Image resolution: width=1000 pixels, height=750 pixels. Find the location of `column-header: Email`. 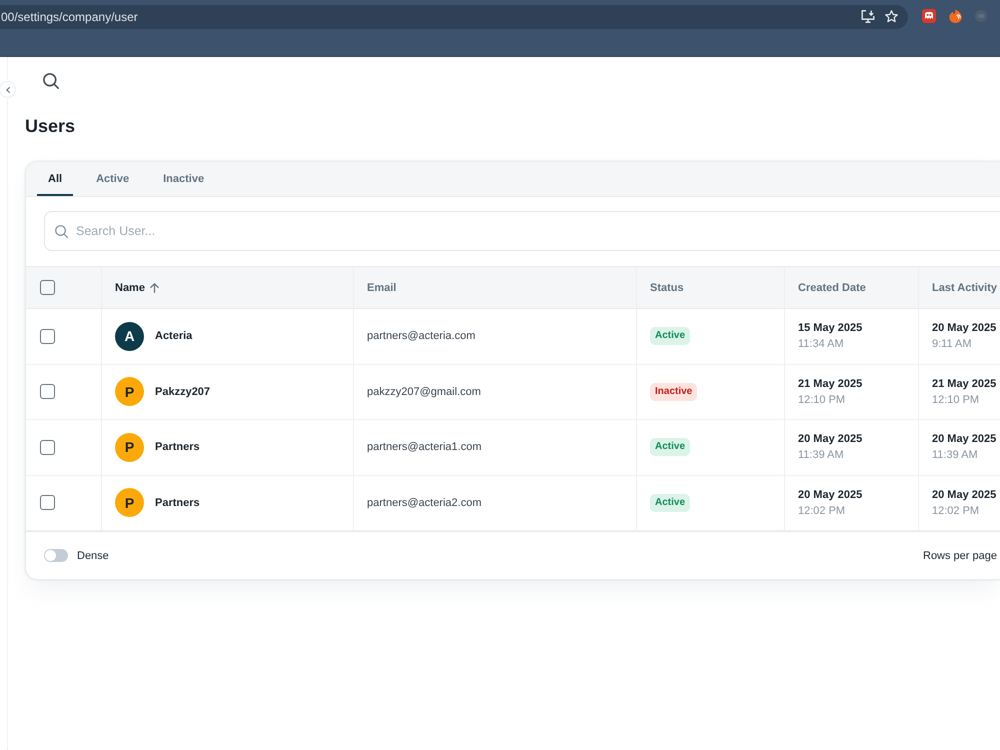

column-header: Email is located at coordinates (381, 288).